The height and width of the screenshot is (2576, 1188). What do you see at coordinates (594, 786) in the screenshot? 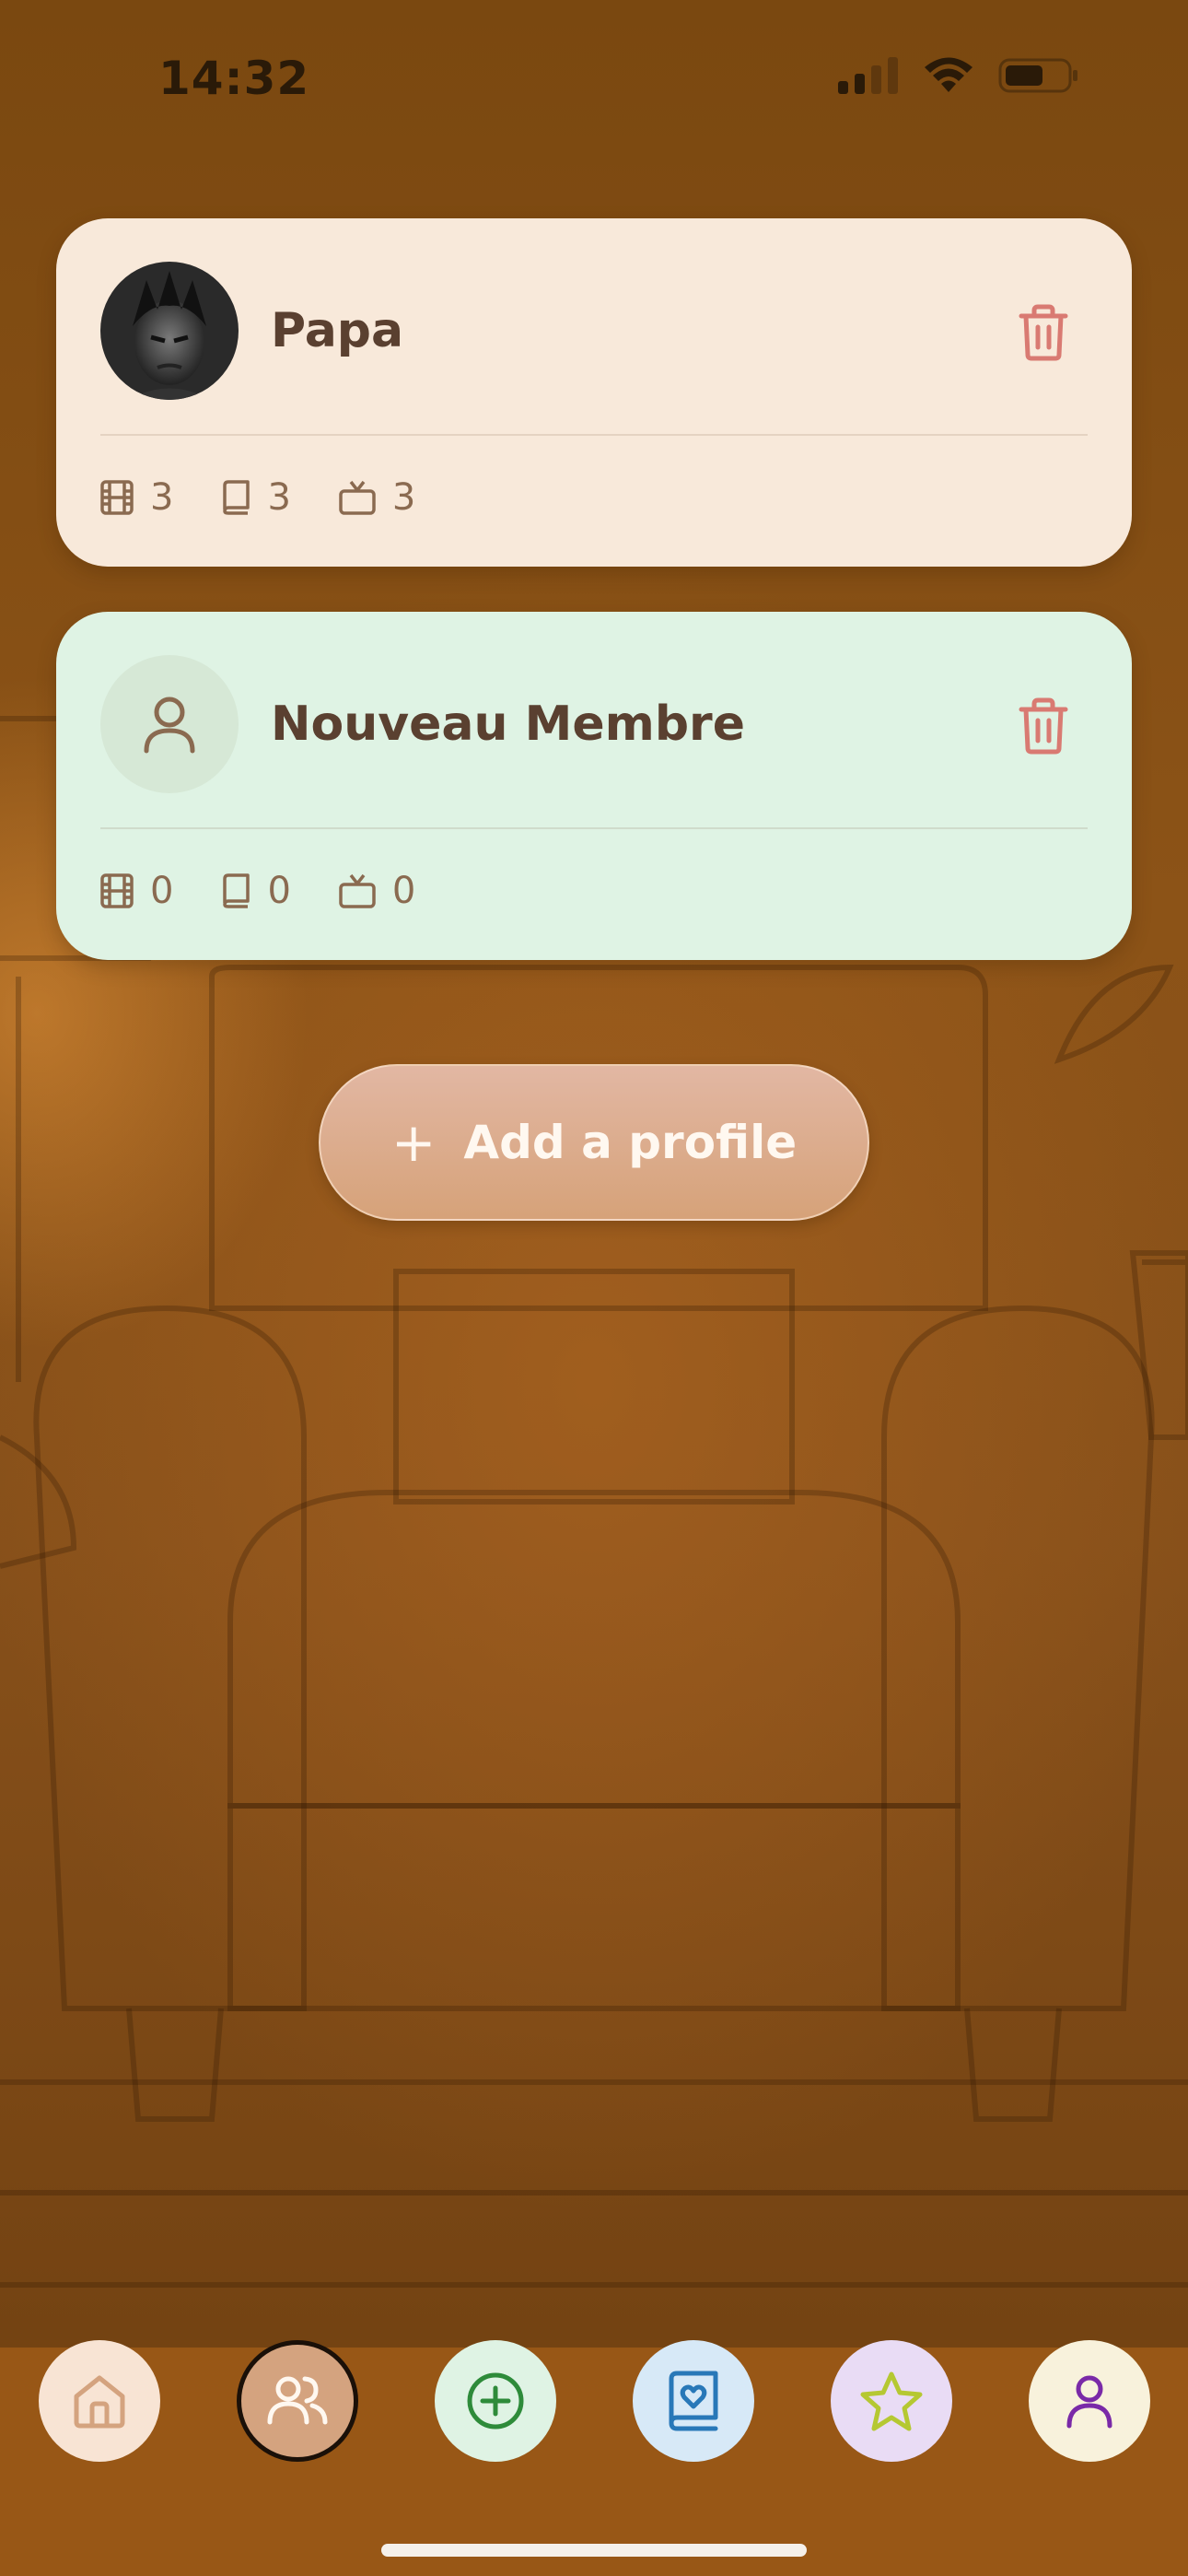
I see `profile-card: Nouveau Membre 0 0 0` at bounding box center [594, 786].